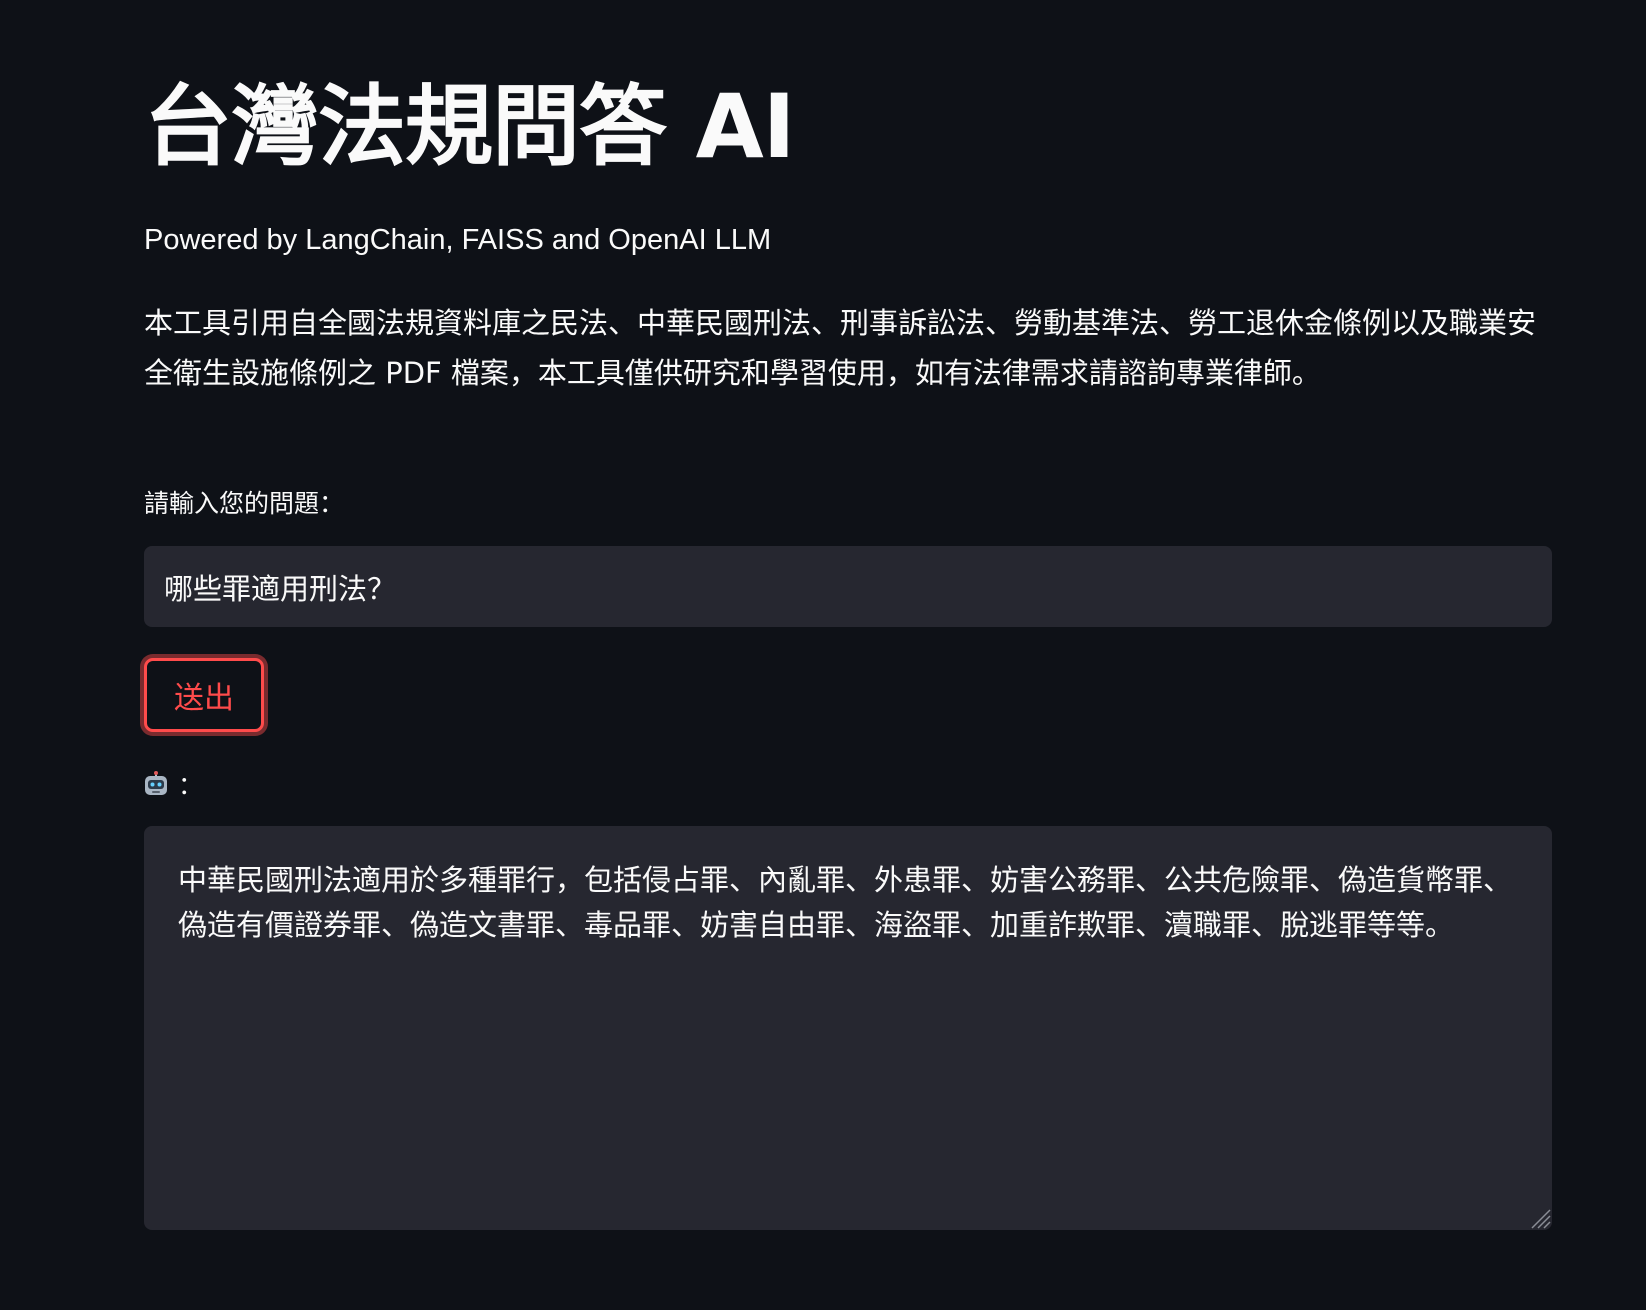 The width and height of the screenshot is (1646, 1310). I want to click on robot-icon, so click(156, 783).